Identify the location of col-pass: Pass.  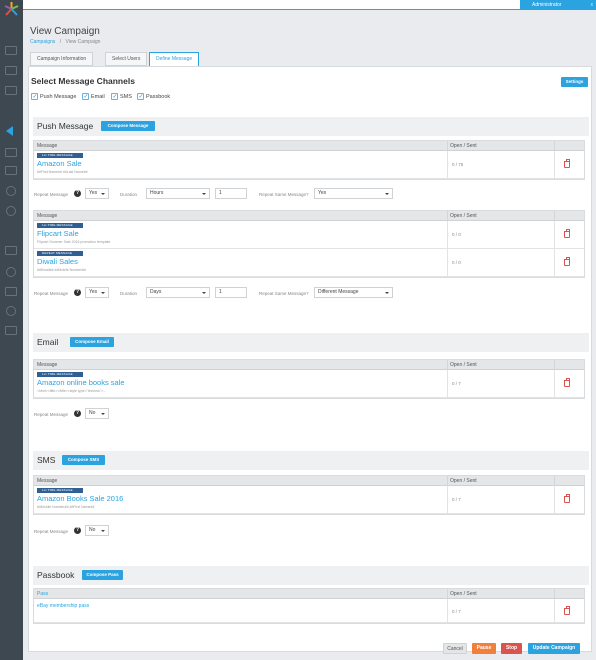
(43, 594).